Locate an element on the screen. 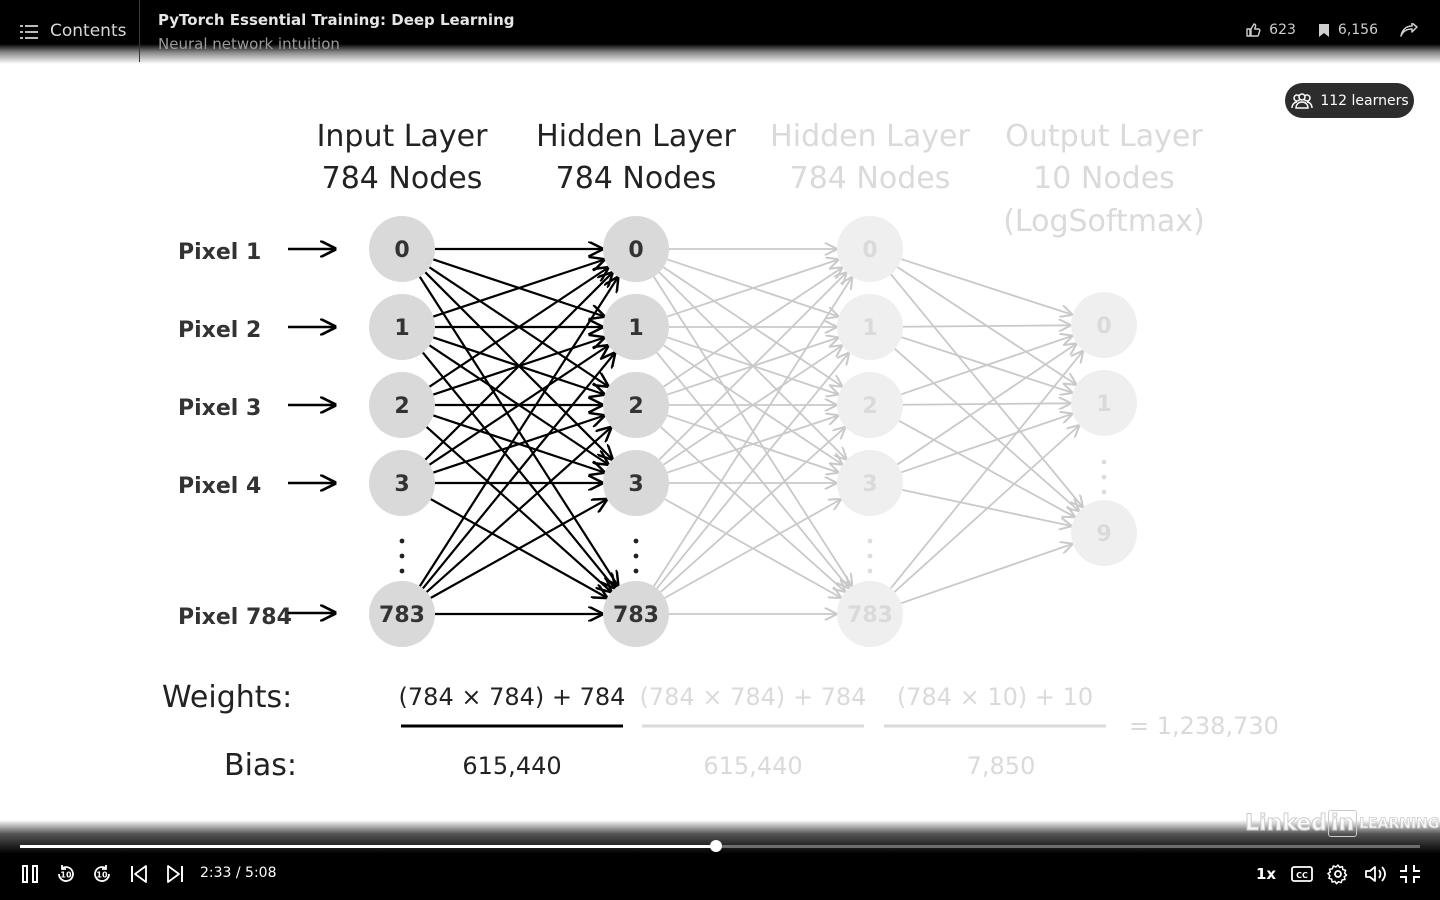 The width and height of the screenshot is (1440, 900). settings-button is located at coordinates (1338, 874).